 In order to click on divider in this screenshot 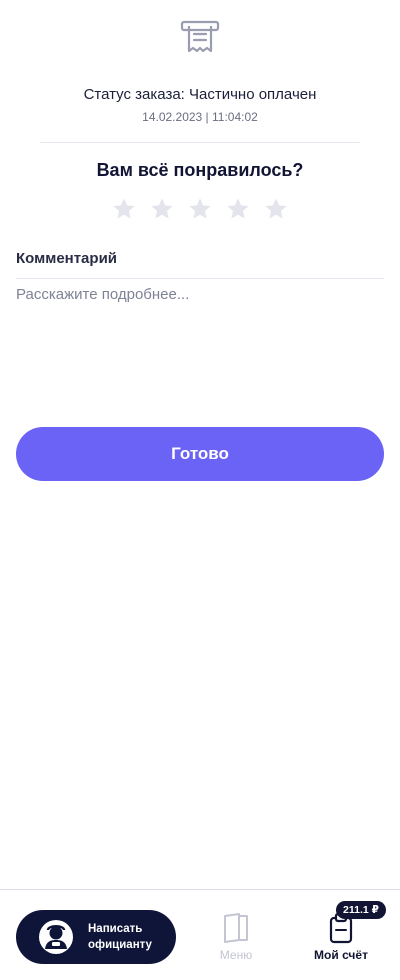, I will do `click(200, 142)`.